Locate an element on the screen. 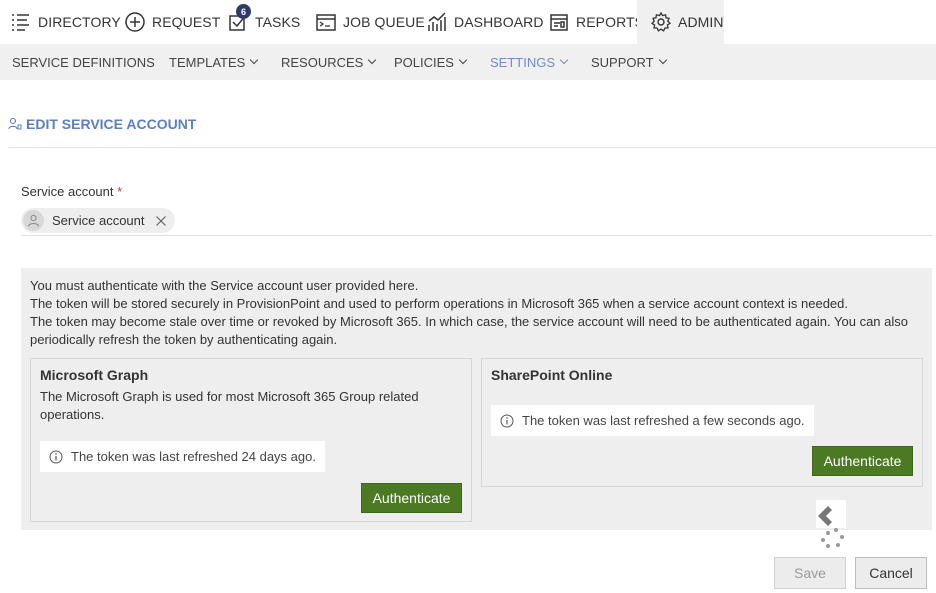  subnav-service-definitions: SERVICE DEFINITIONS is located at coordinates (83, 62).